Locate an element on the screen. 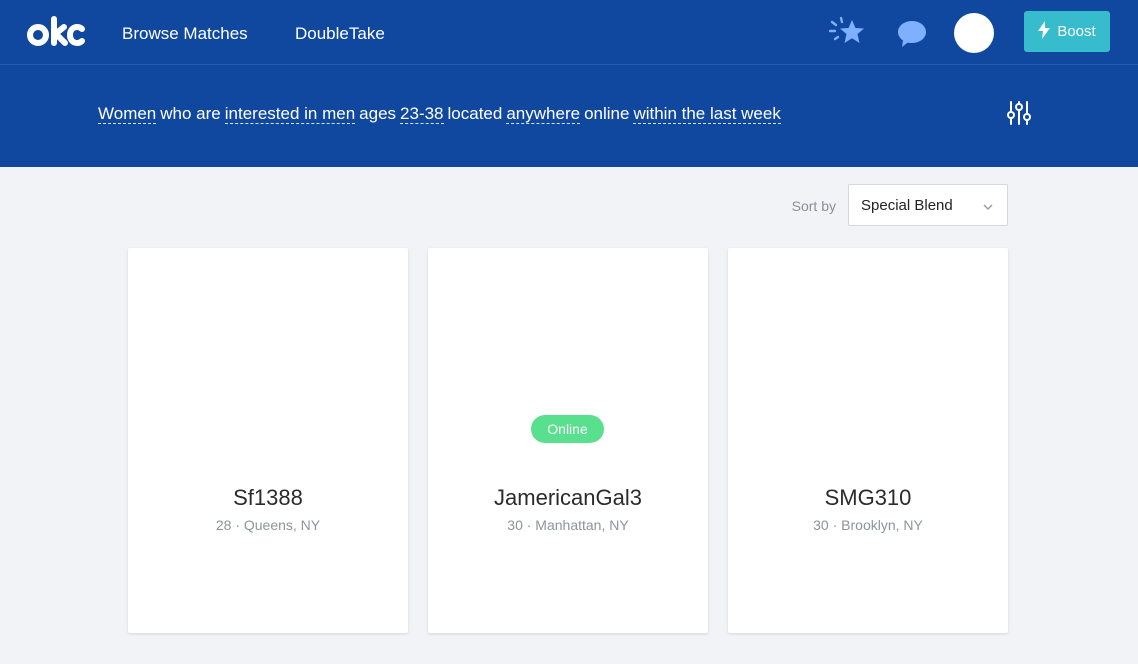 The width and height of the screenshot is (1138, 664). match-card: Online JamericanGal3 30 · Manhattan, NY is located at coordinates (568, 440).